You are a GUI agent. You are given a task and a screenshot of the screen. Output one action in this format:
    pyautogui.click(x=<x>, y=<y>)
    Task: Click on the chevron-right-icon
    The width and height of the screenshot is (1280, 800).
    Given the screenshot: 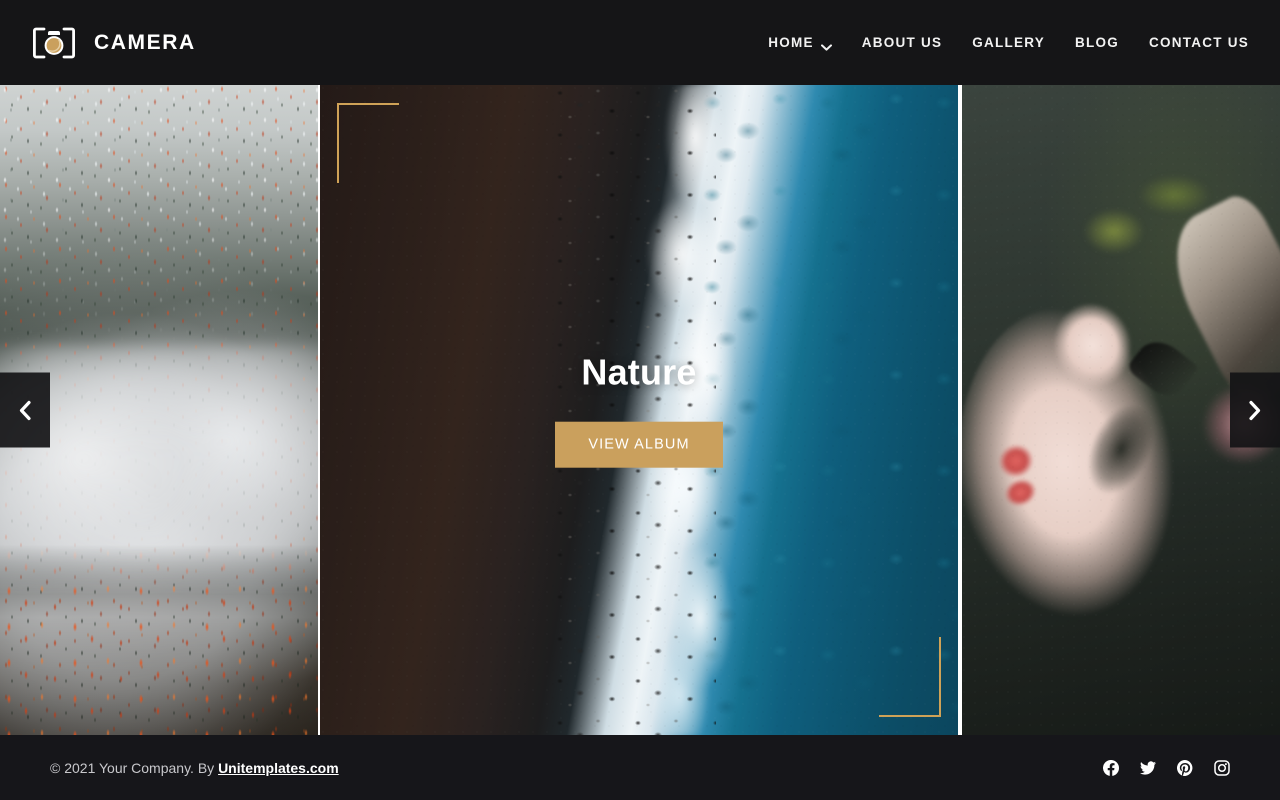 What is the action you would take?
    pyautogui.click(x=1255, y=410)
    